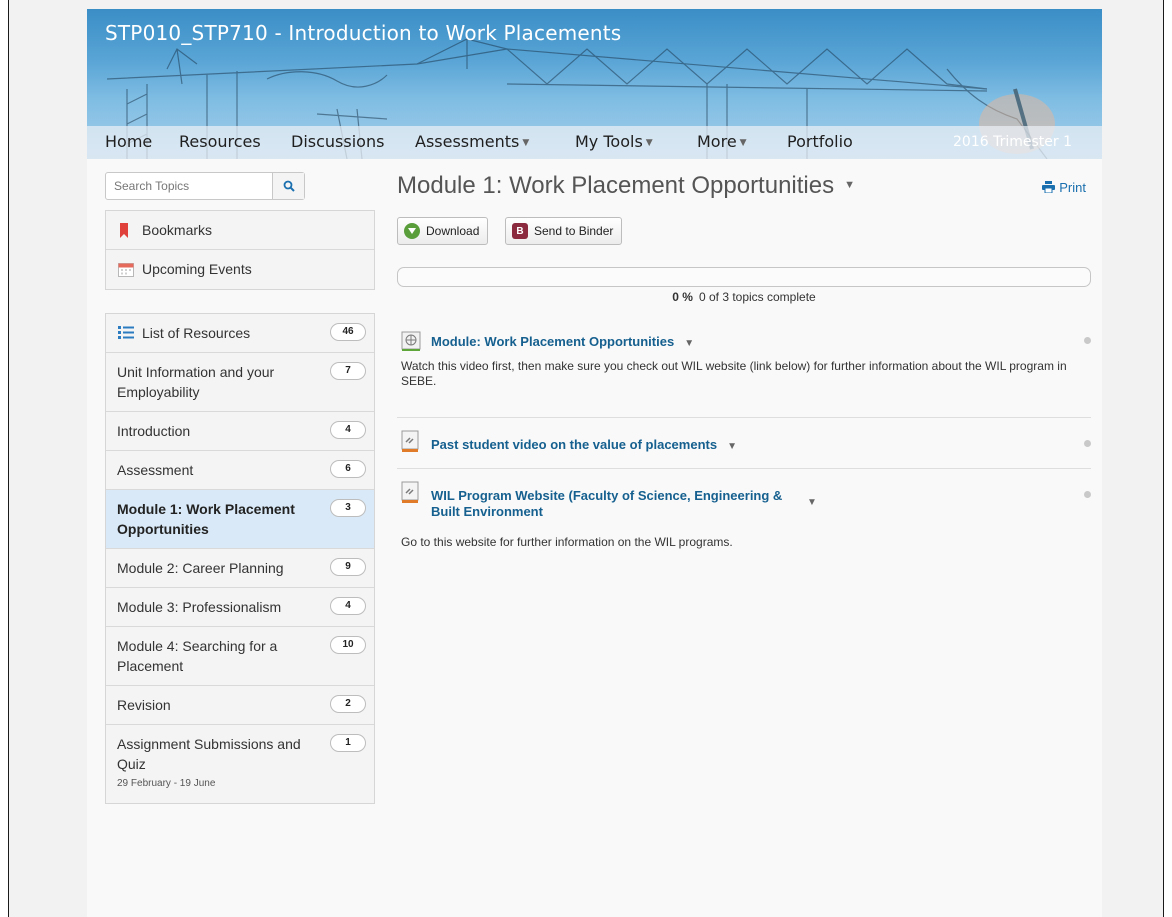  I want to click on term-label: 2016 Trimester 1, so click(1012, 142).